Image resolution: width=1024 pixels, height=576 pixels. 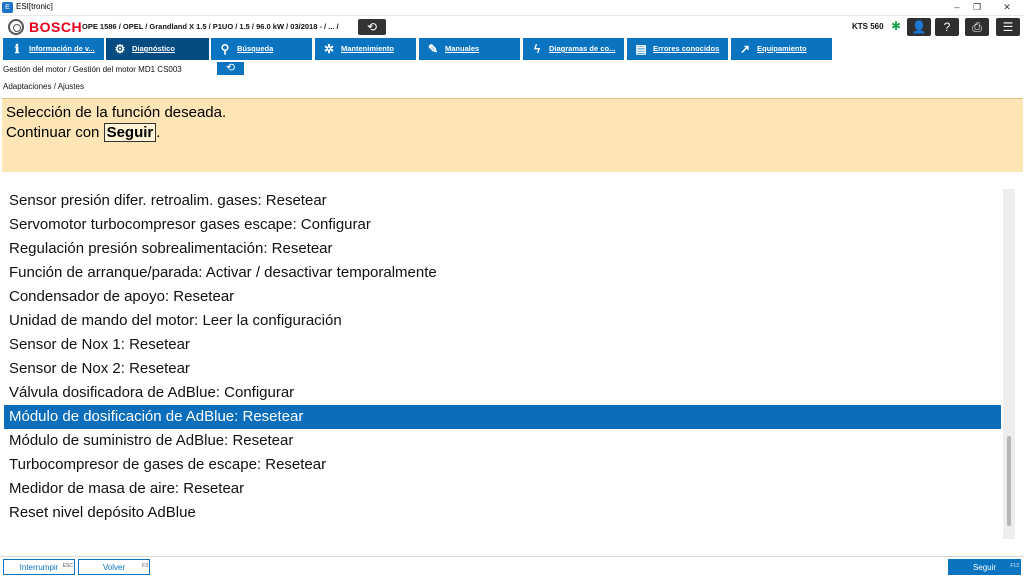 What do you see at coordinates (868, 26) in the screenshot?
I see `device-name: KTS 560` at bounding box center [868, 26].